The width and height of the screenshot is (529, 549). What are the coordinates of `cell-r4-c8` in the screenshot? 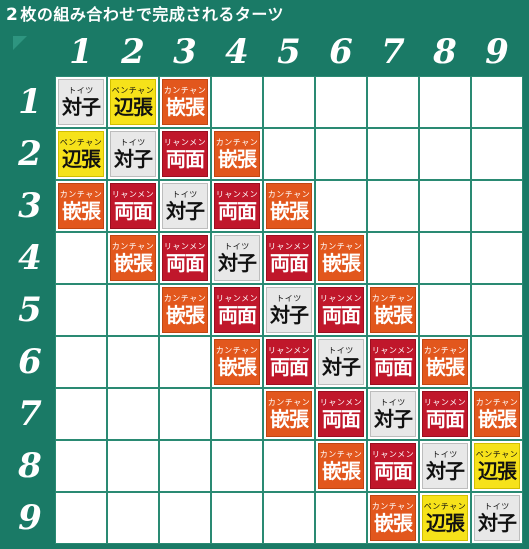 It's located at (445, 258).